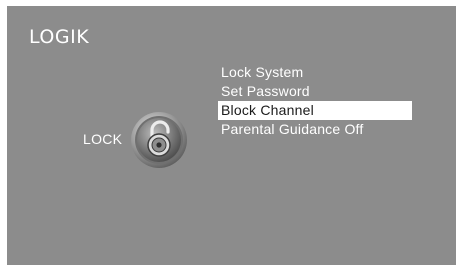  What do you see at coordinates (315, 91) in the screenshot?
I see `menu-item-set-password: Set Password` at bounding box center [315, 91].